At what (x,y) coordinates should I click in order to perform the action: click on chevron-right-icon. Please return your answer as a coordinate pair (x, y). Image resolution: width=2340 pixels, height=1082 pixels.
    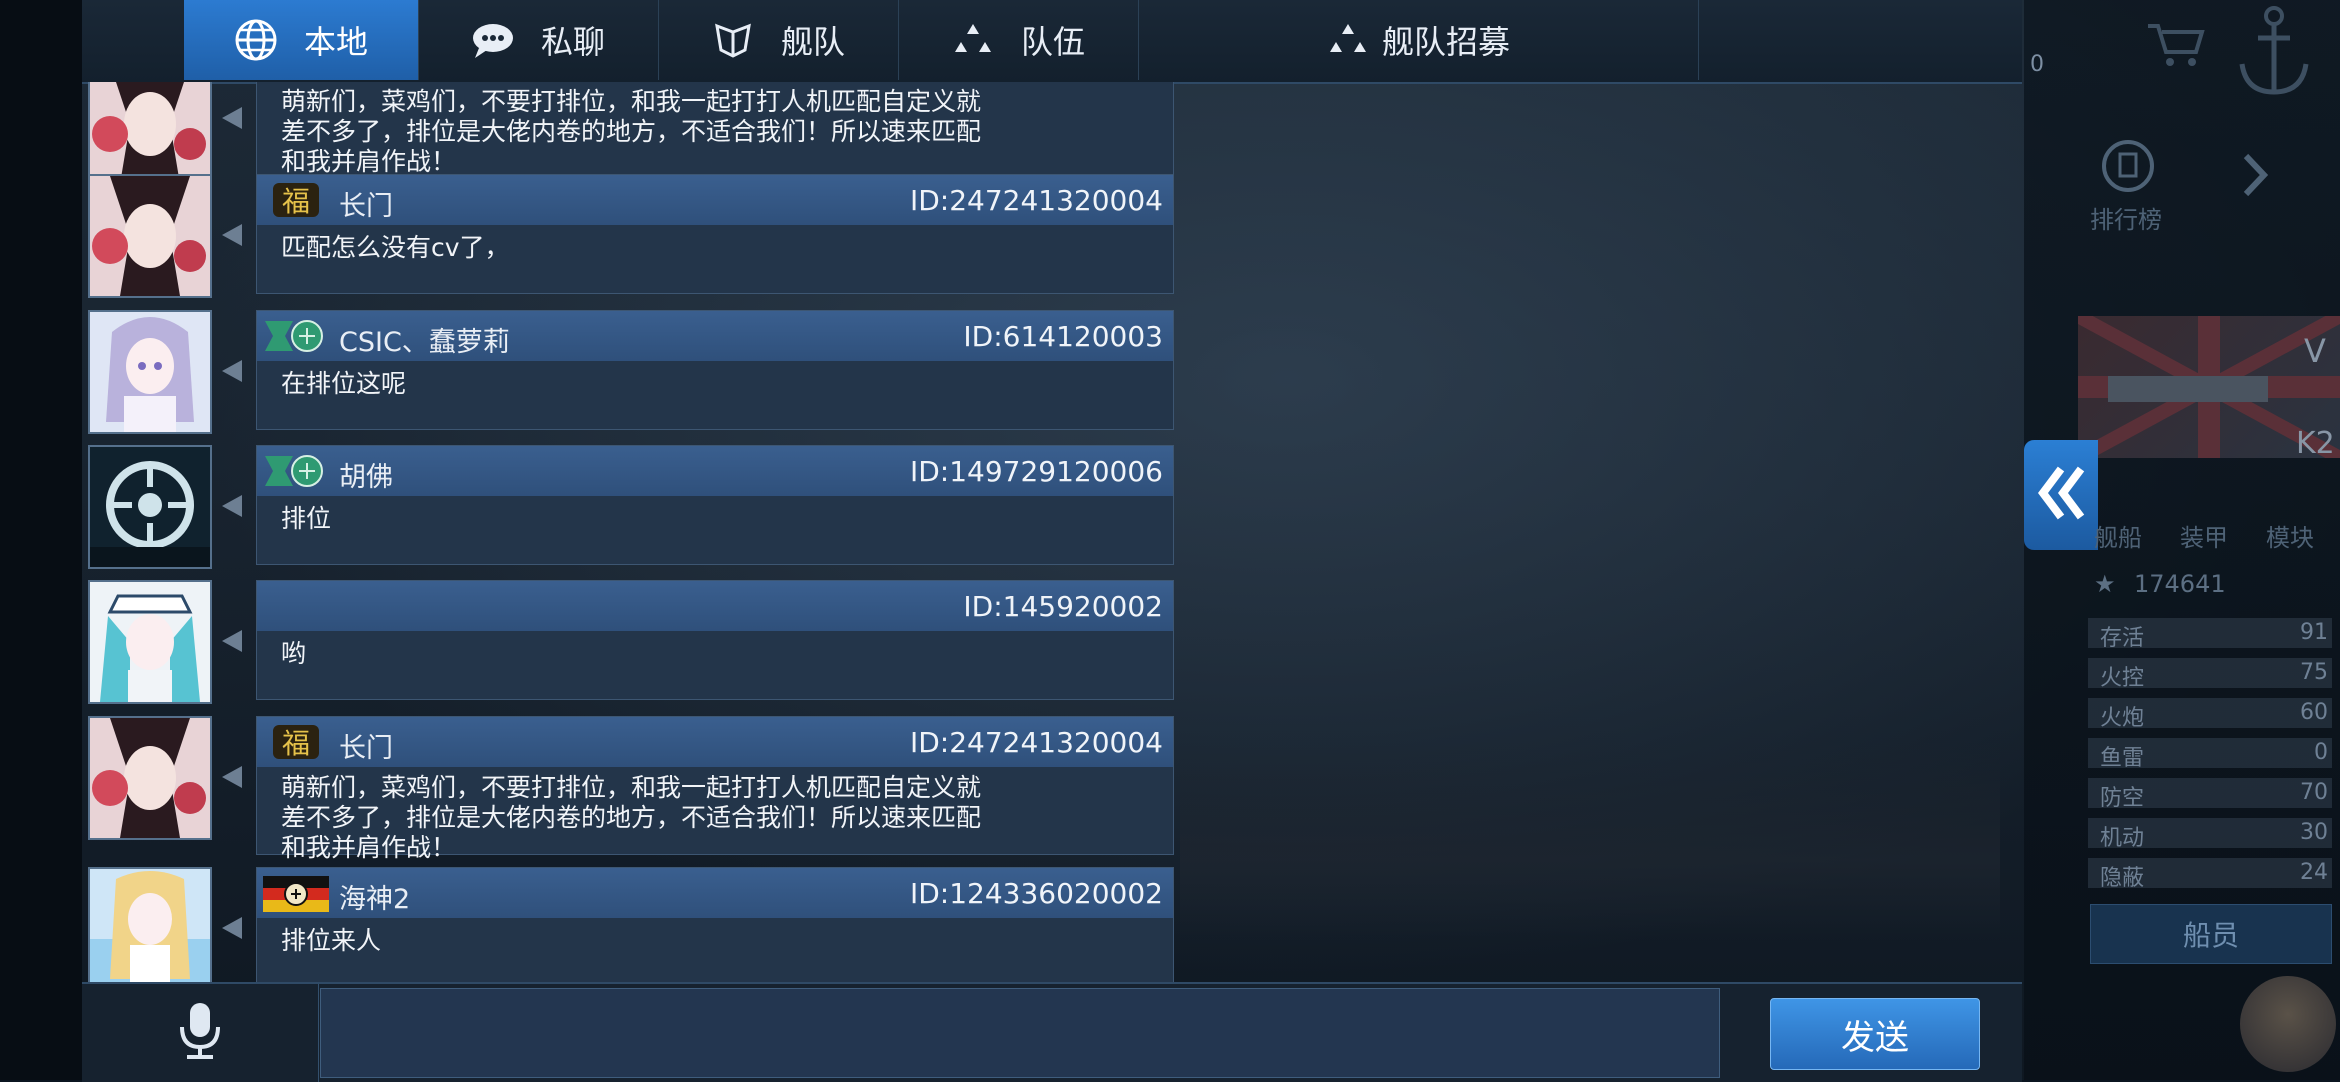
    Looking at the image, I should click on (2255, 177).